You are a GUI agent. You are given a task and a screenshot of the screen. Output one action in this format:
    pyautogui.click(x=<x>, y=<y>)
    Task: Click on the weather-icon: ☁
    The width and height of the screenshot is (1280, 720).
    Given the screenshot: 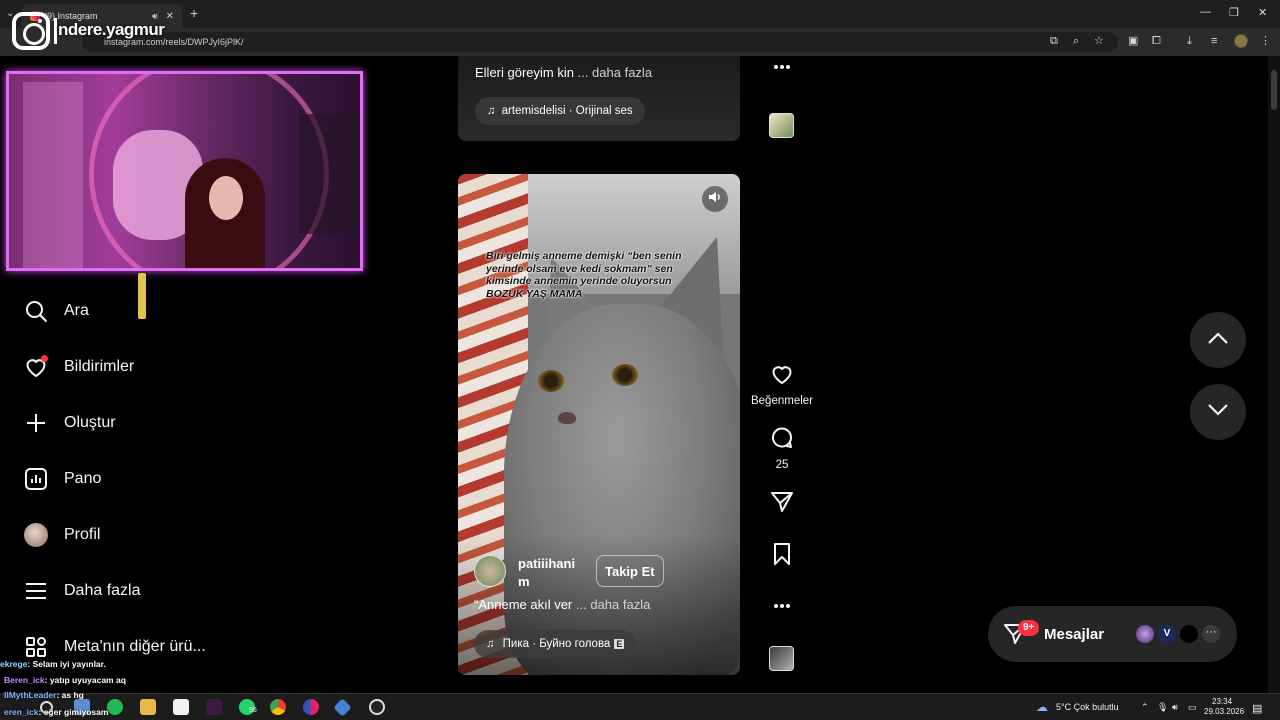 What is the action you would take?
    pyautogui.click(x=1042, y=707)
    